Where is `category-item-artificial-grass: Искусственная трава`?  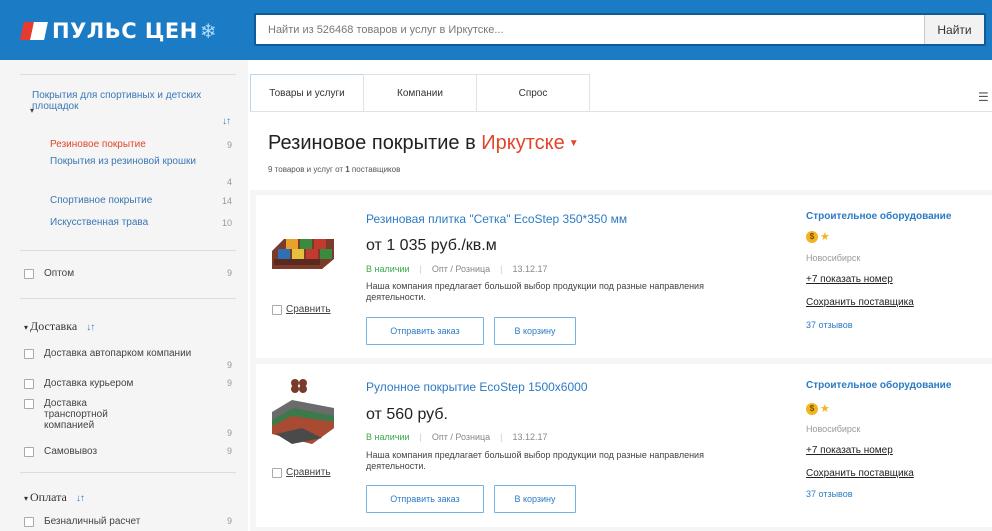 category-item-artificial-grass: Искусственная трава is located at coordinates (125, 222).